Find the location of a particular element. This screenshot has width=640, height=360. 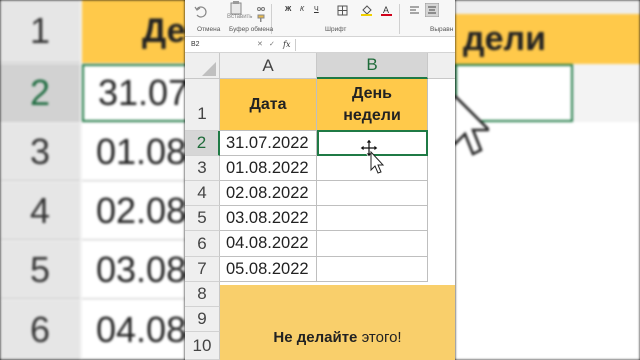

row-header-2: 2 is located at coordinates (202, 143).